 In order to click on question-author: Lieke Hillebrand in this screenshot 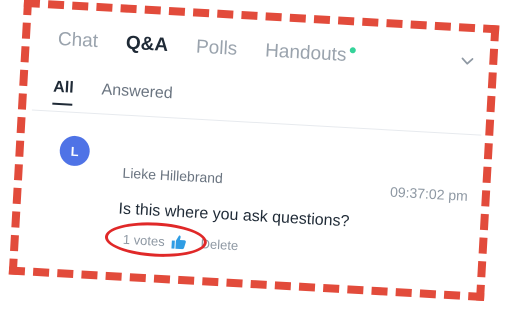, I will do `click(173, 175)`.